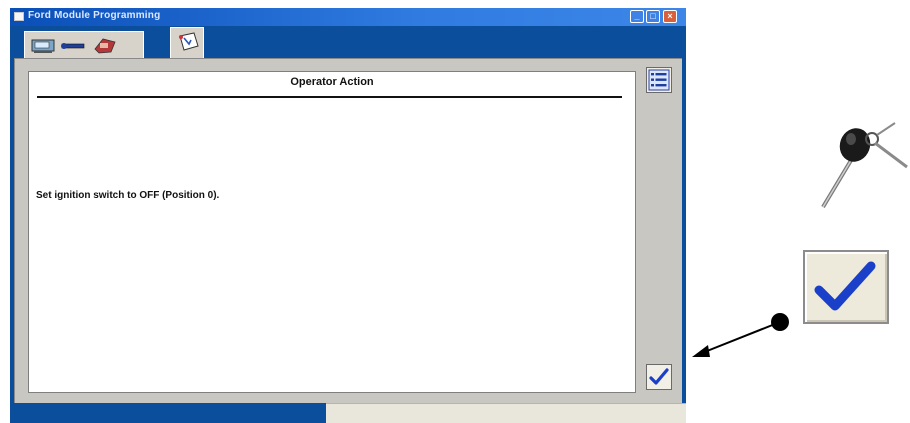  I want to click on ok-button, so click(659, 377).